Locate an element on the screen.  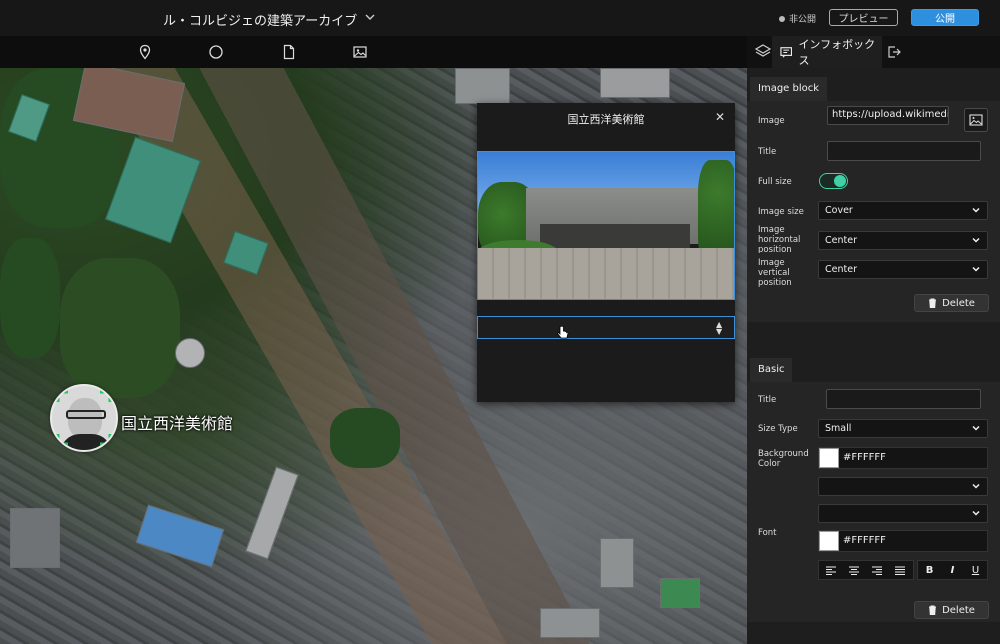
focus-frame-icon is located at coordinates (84, 418).